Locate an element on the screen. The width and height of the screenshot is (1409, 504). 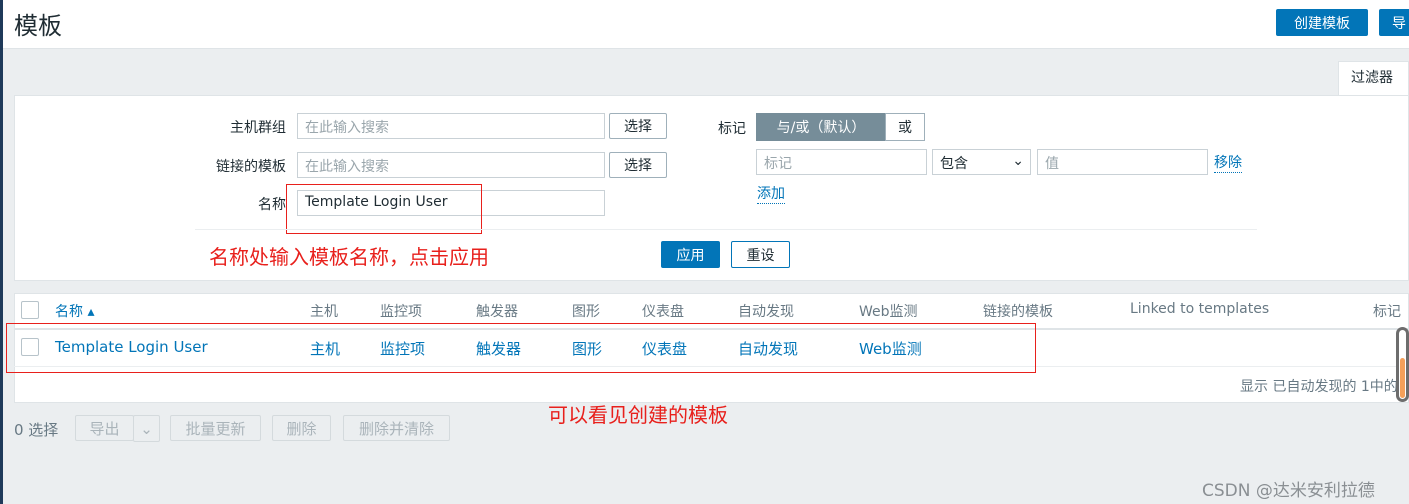
page-header is located at coordinates (706, 24).